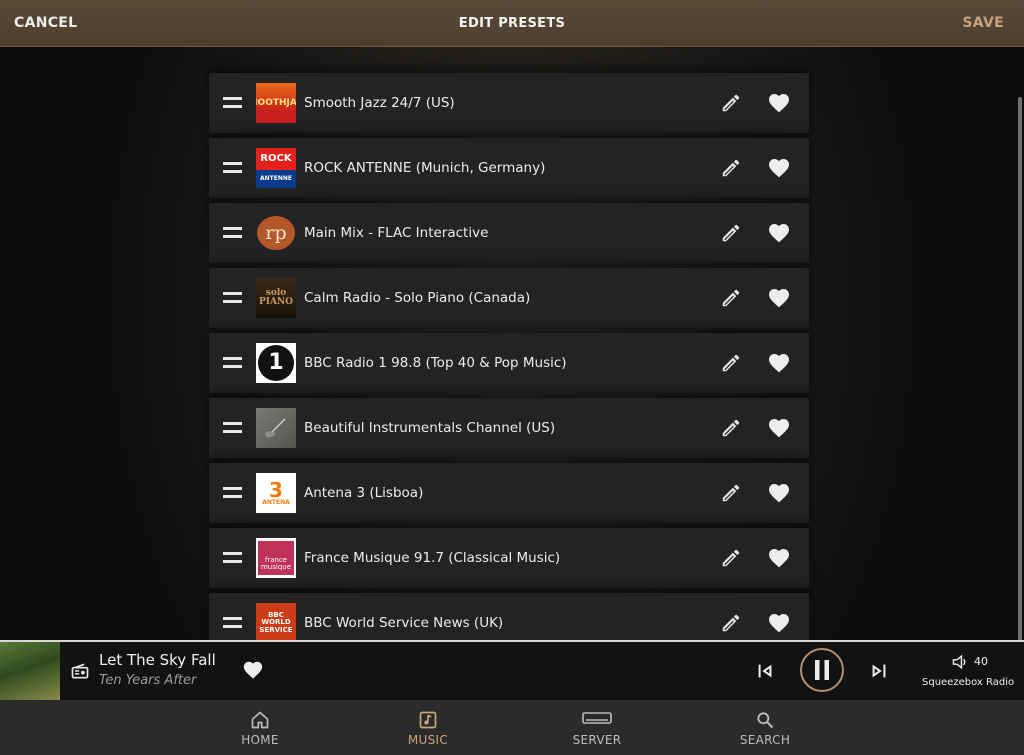 The image size is (1024, 755). I want to click on station-logo-subtext: ANTENA, so click(276, 502).